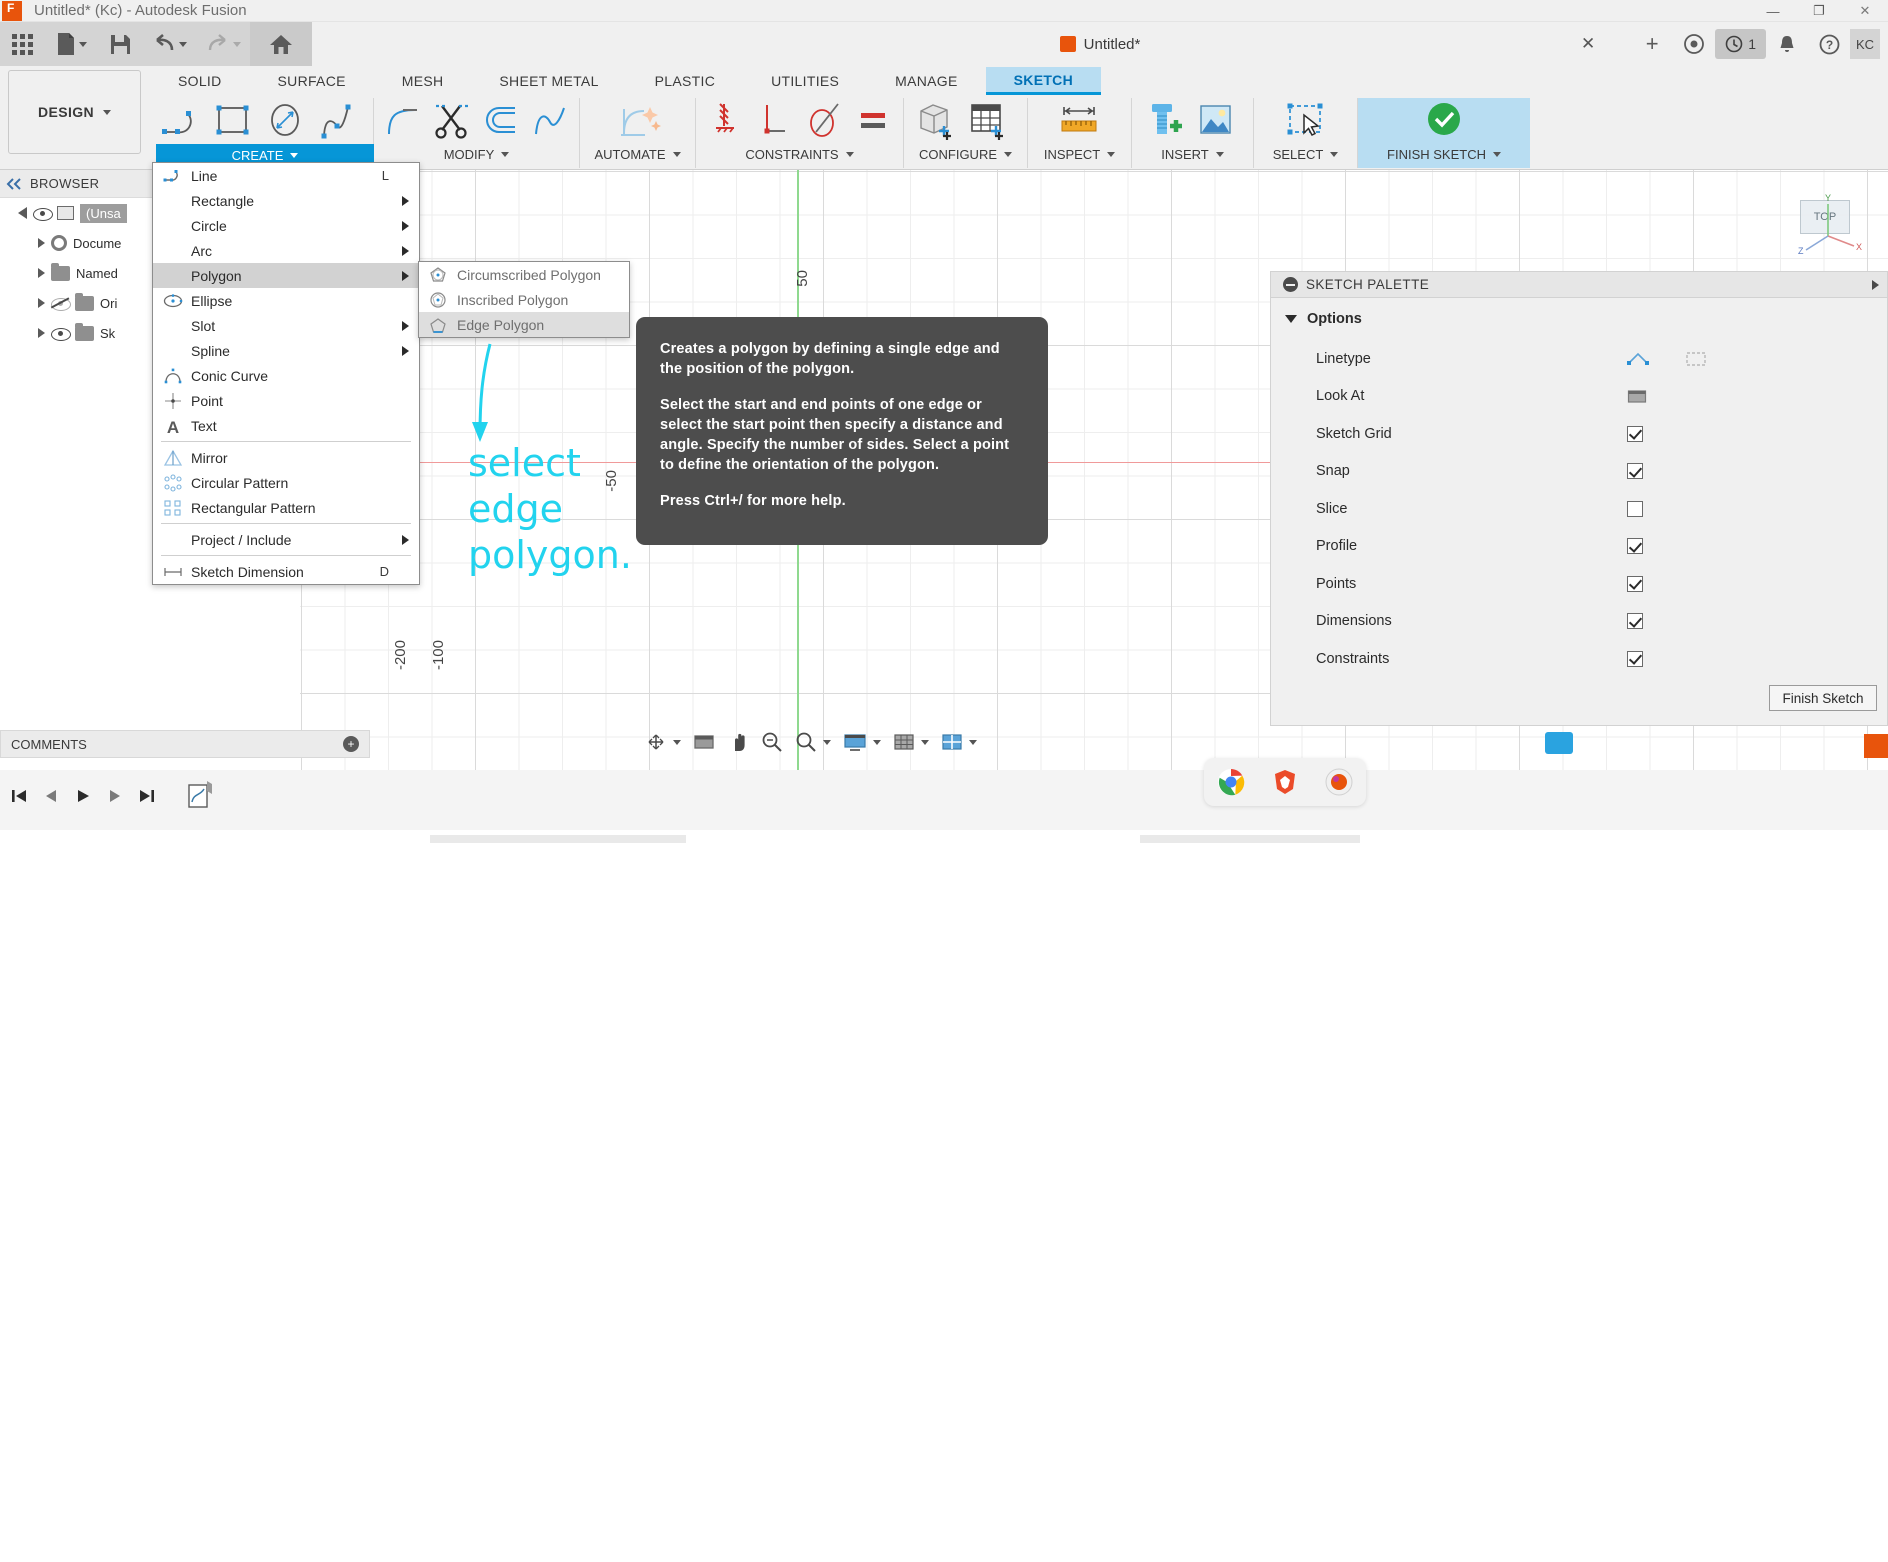  What do you see at coordinates (286, 300) in the screenshot?
I see `menu-item-ellipse: Ellipse` at bounding box center [286, 300].